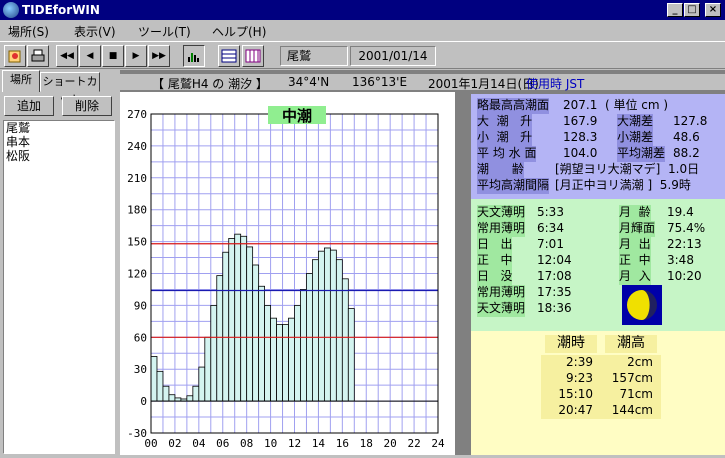 The width and height of the screenshot is (725, 458). I want to click on moon-transit-value: 3:48, so click(680, 260).